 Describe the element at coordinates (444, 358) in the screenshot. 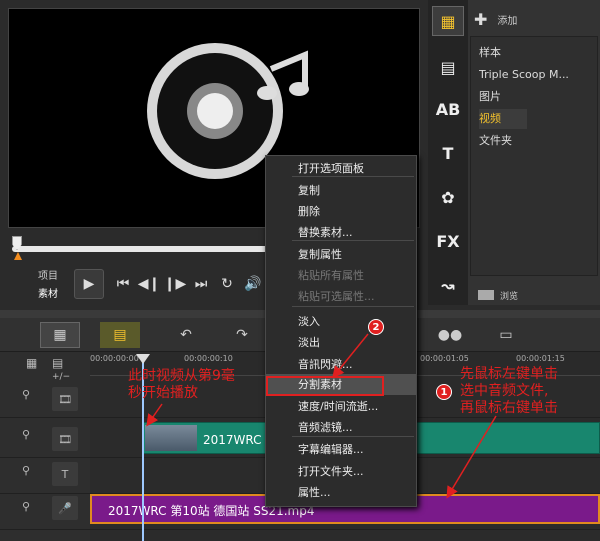

I see `ruler-tick: 00:00:01:05` at that location.